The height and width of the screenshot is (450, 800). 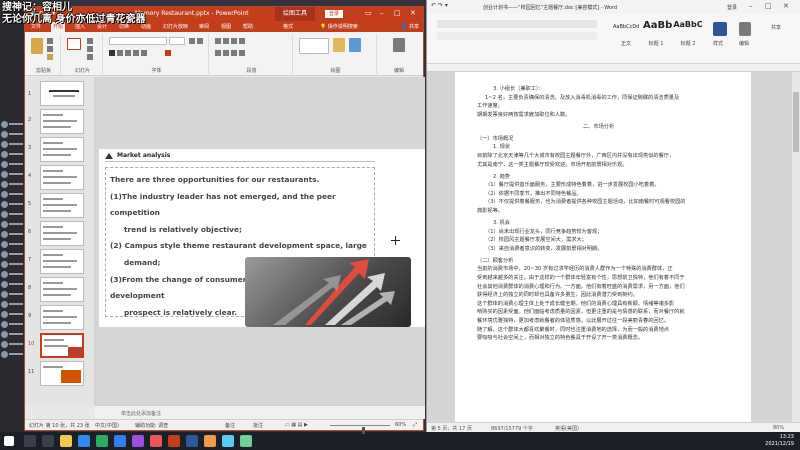 What do you see at coordinates (397, 13) in the screenshot?
I see `maximize-icon: □` at bounding box center [397, 13].